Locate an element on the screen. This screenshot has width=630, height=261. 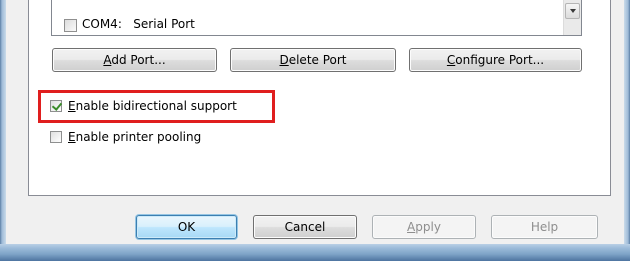
ok-label: OK is located at coordinates (186, 227).